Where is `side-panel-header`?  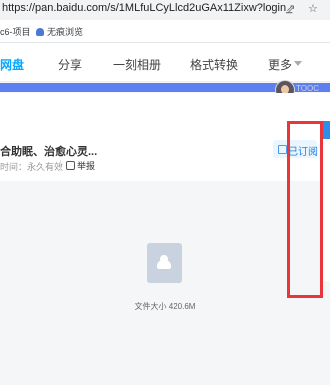
side-panel-header is located at coordinates (326, 130).